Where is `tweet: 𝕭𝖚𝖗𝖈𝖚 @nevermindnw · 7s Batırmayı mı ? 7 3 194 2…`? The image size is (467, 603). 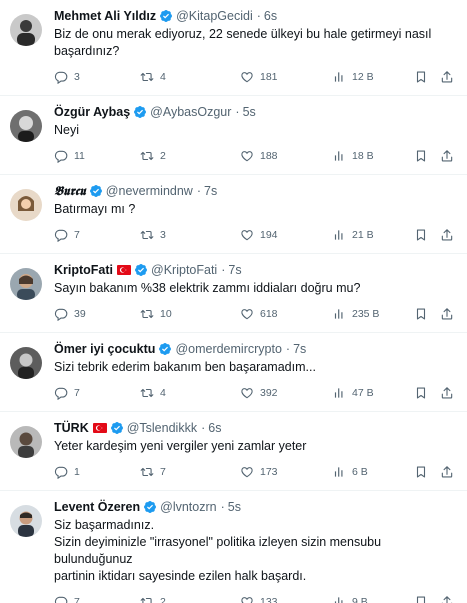 tweet: 𝕭𝖚𝖗𝖈𝖚 @nevermindnw · 7s Batırmayı mı ? 7 3 194 2… is located at coordinates (233, 217).